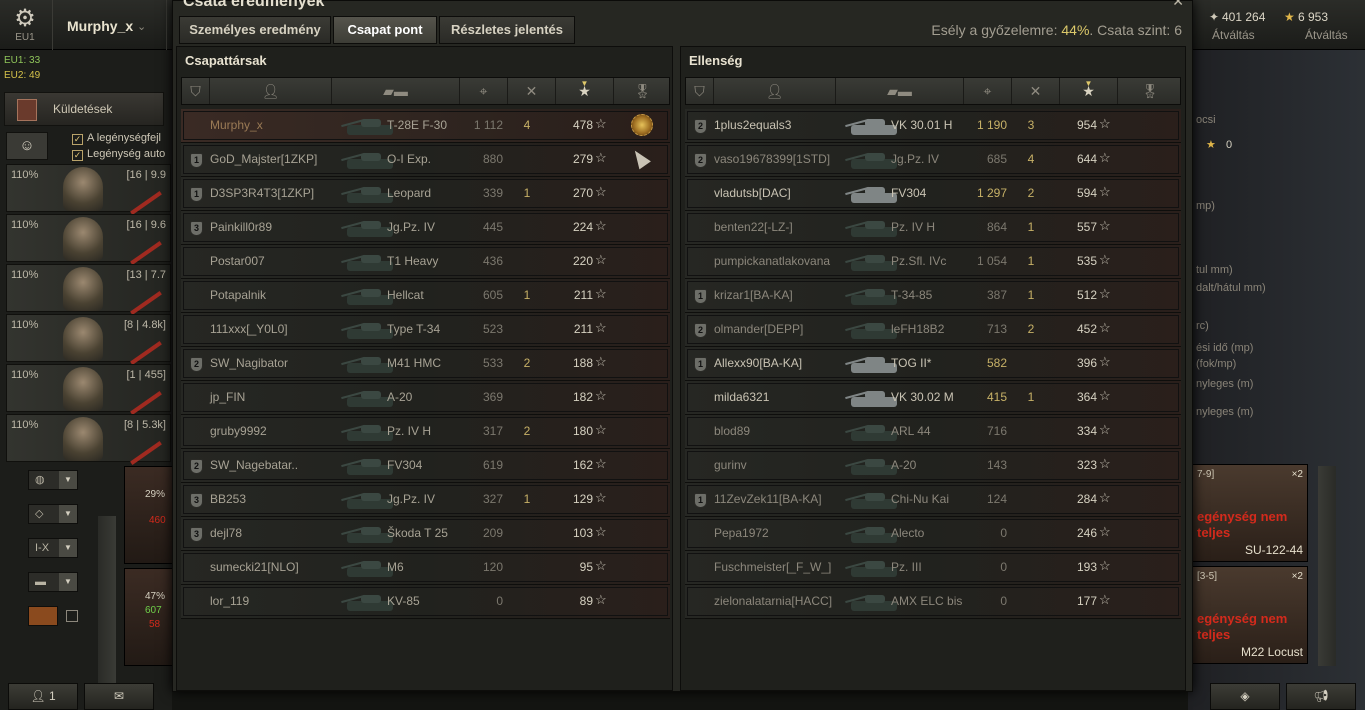 Image resolution: width=1365 pixels, height=710 pixels. Describe the element at coordinates (425, 432) in the screenshot. I see `team-row: gruby9992 Pz. IV H 317 2 180 ☆` at that location.